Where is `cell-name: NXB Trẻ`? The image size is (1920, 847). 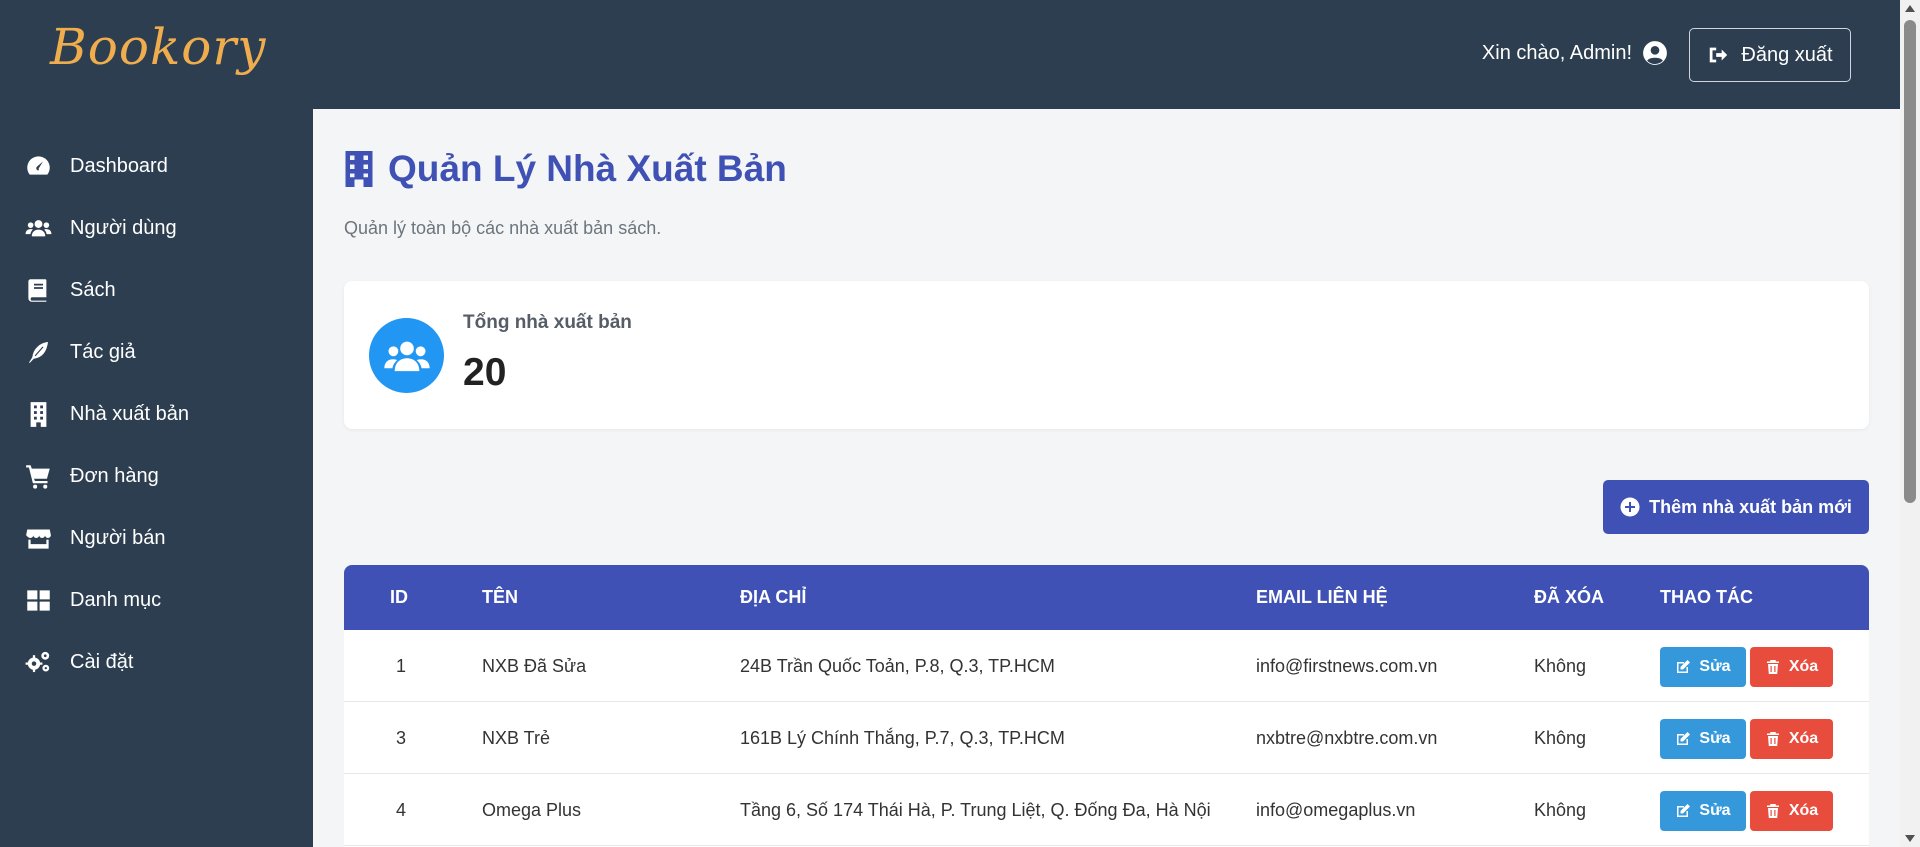 cell-name: NXB Trẻ is located at coordinates (516, 738).